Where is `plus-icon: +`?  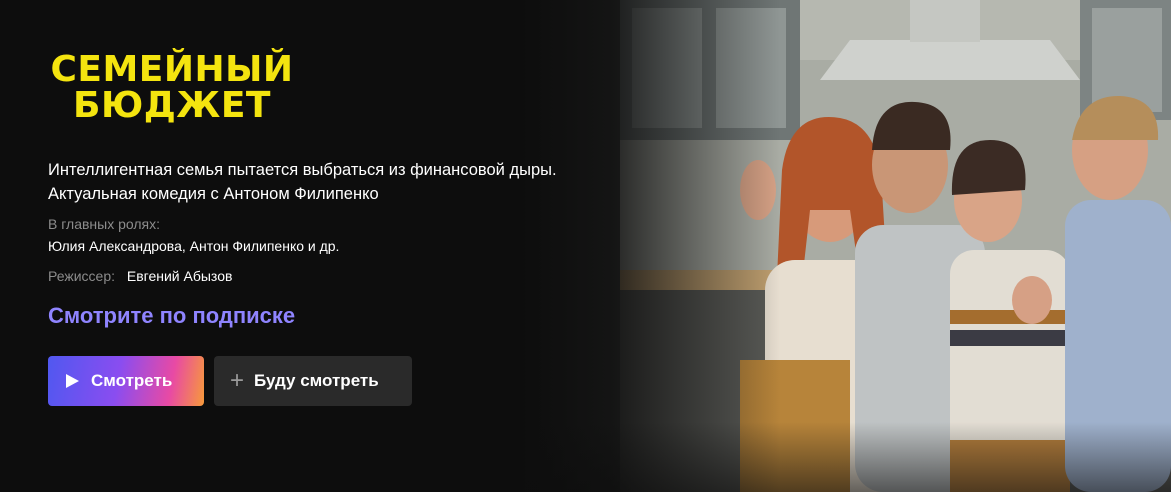
plus-icon: + is located at coordinates (237, 380).